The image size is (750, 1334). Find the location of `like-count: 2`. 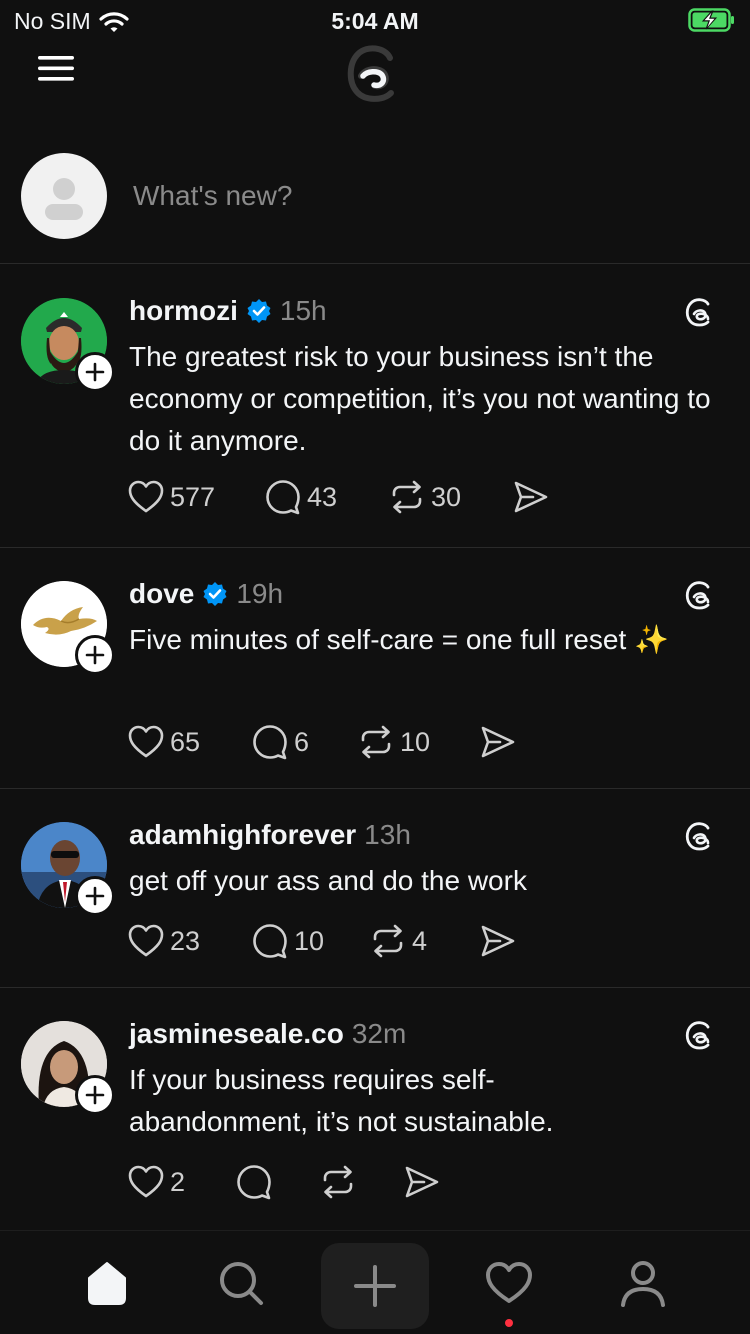

like-count: 2 is located at coordinates (178, 1181).